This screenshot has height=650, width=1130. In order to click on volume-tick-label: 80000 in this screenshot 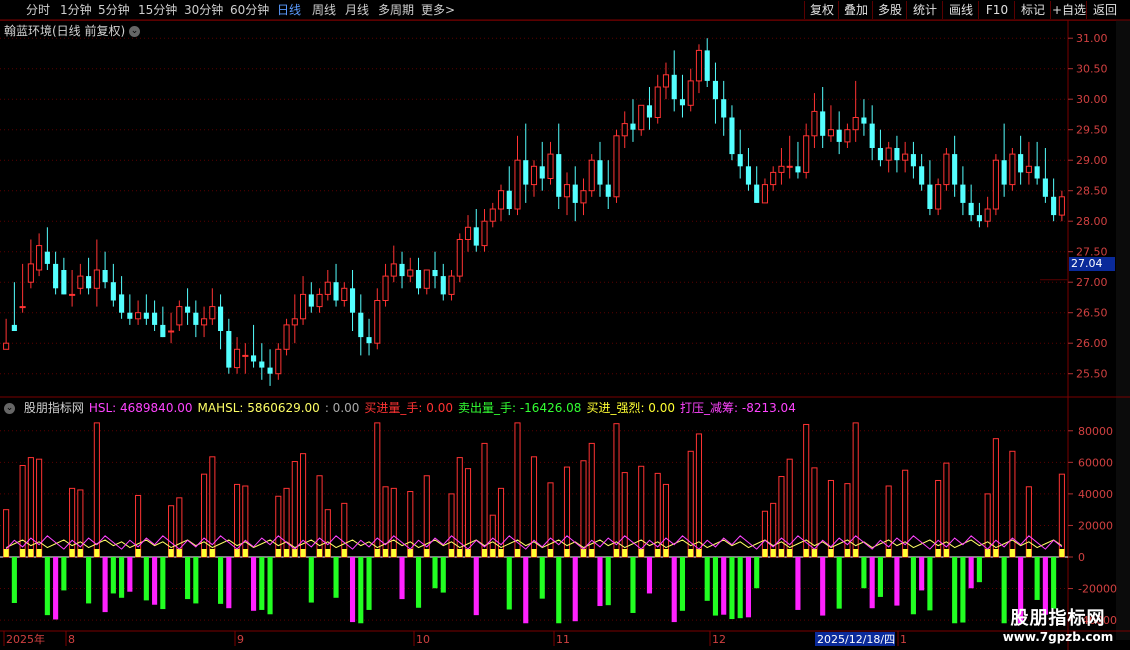, I will do `click(1095, 431)`.